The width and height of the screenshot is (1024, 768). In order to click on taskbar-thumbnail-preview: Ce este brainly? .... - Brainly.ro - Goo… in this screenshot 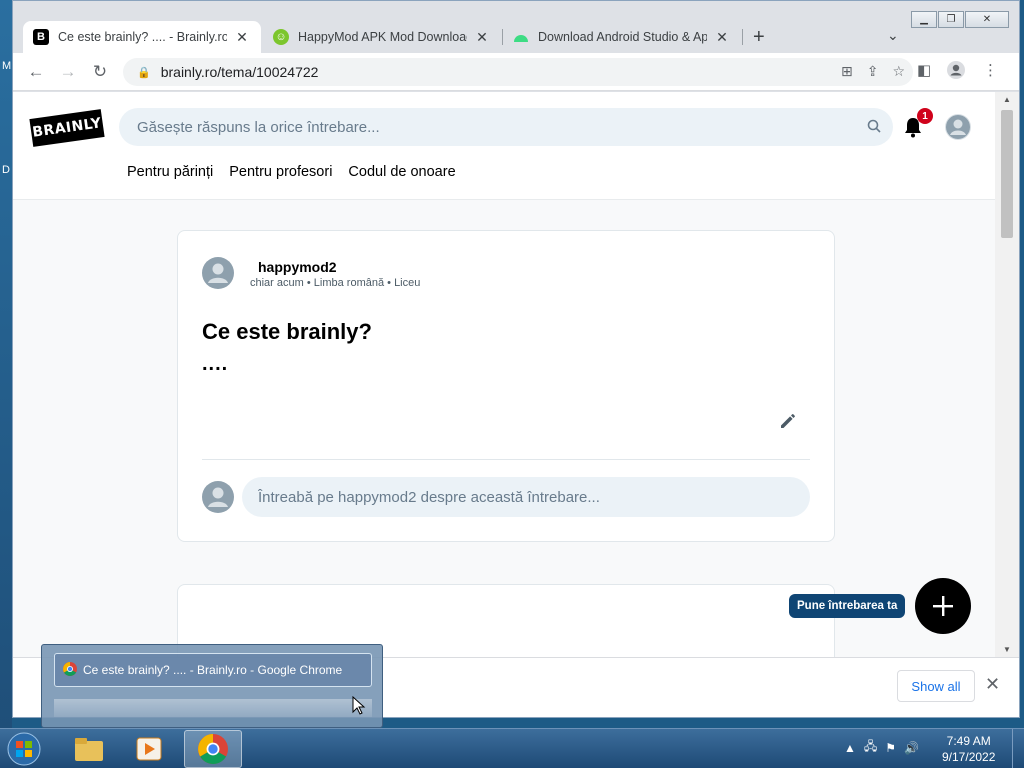, I will do `click(212, 686)`.